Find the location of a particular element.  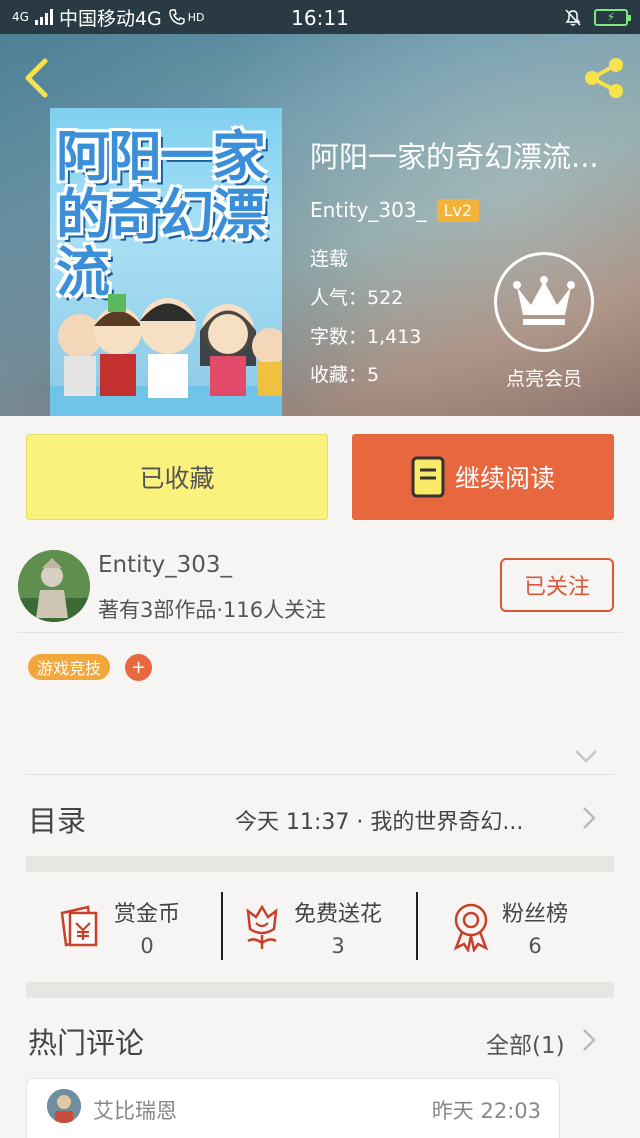

fan-ranking: 粉丝榜 6 is located at coordinates (509, 927).